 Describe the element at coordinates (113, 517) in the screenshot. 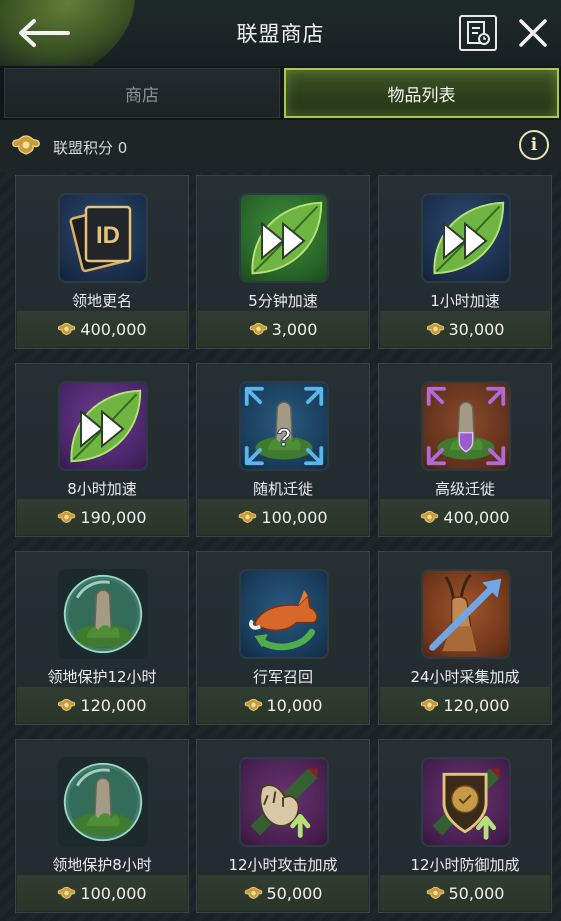

I see `price-value: 190,000` at that location.